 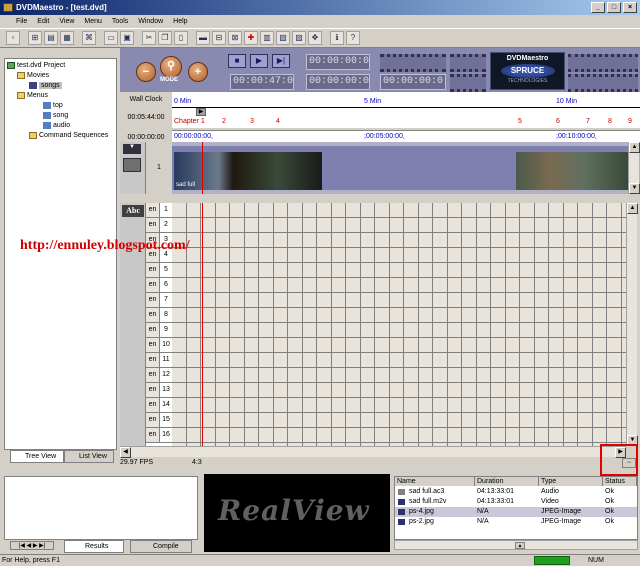 What do you see at coordinates (161, 546) in the screenshot?
I see `tab-compile: Compile` at bounding box center [161, 546].